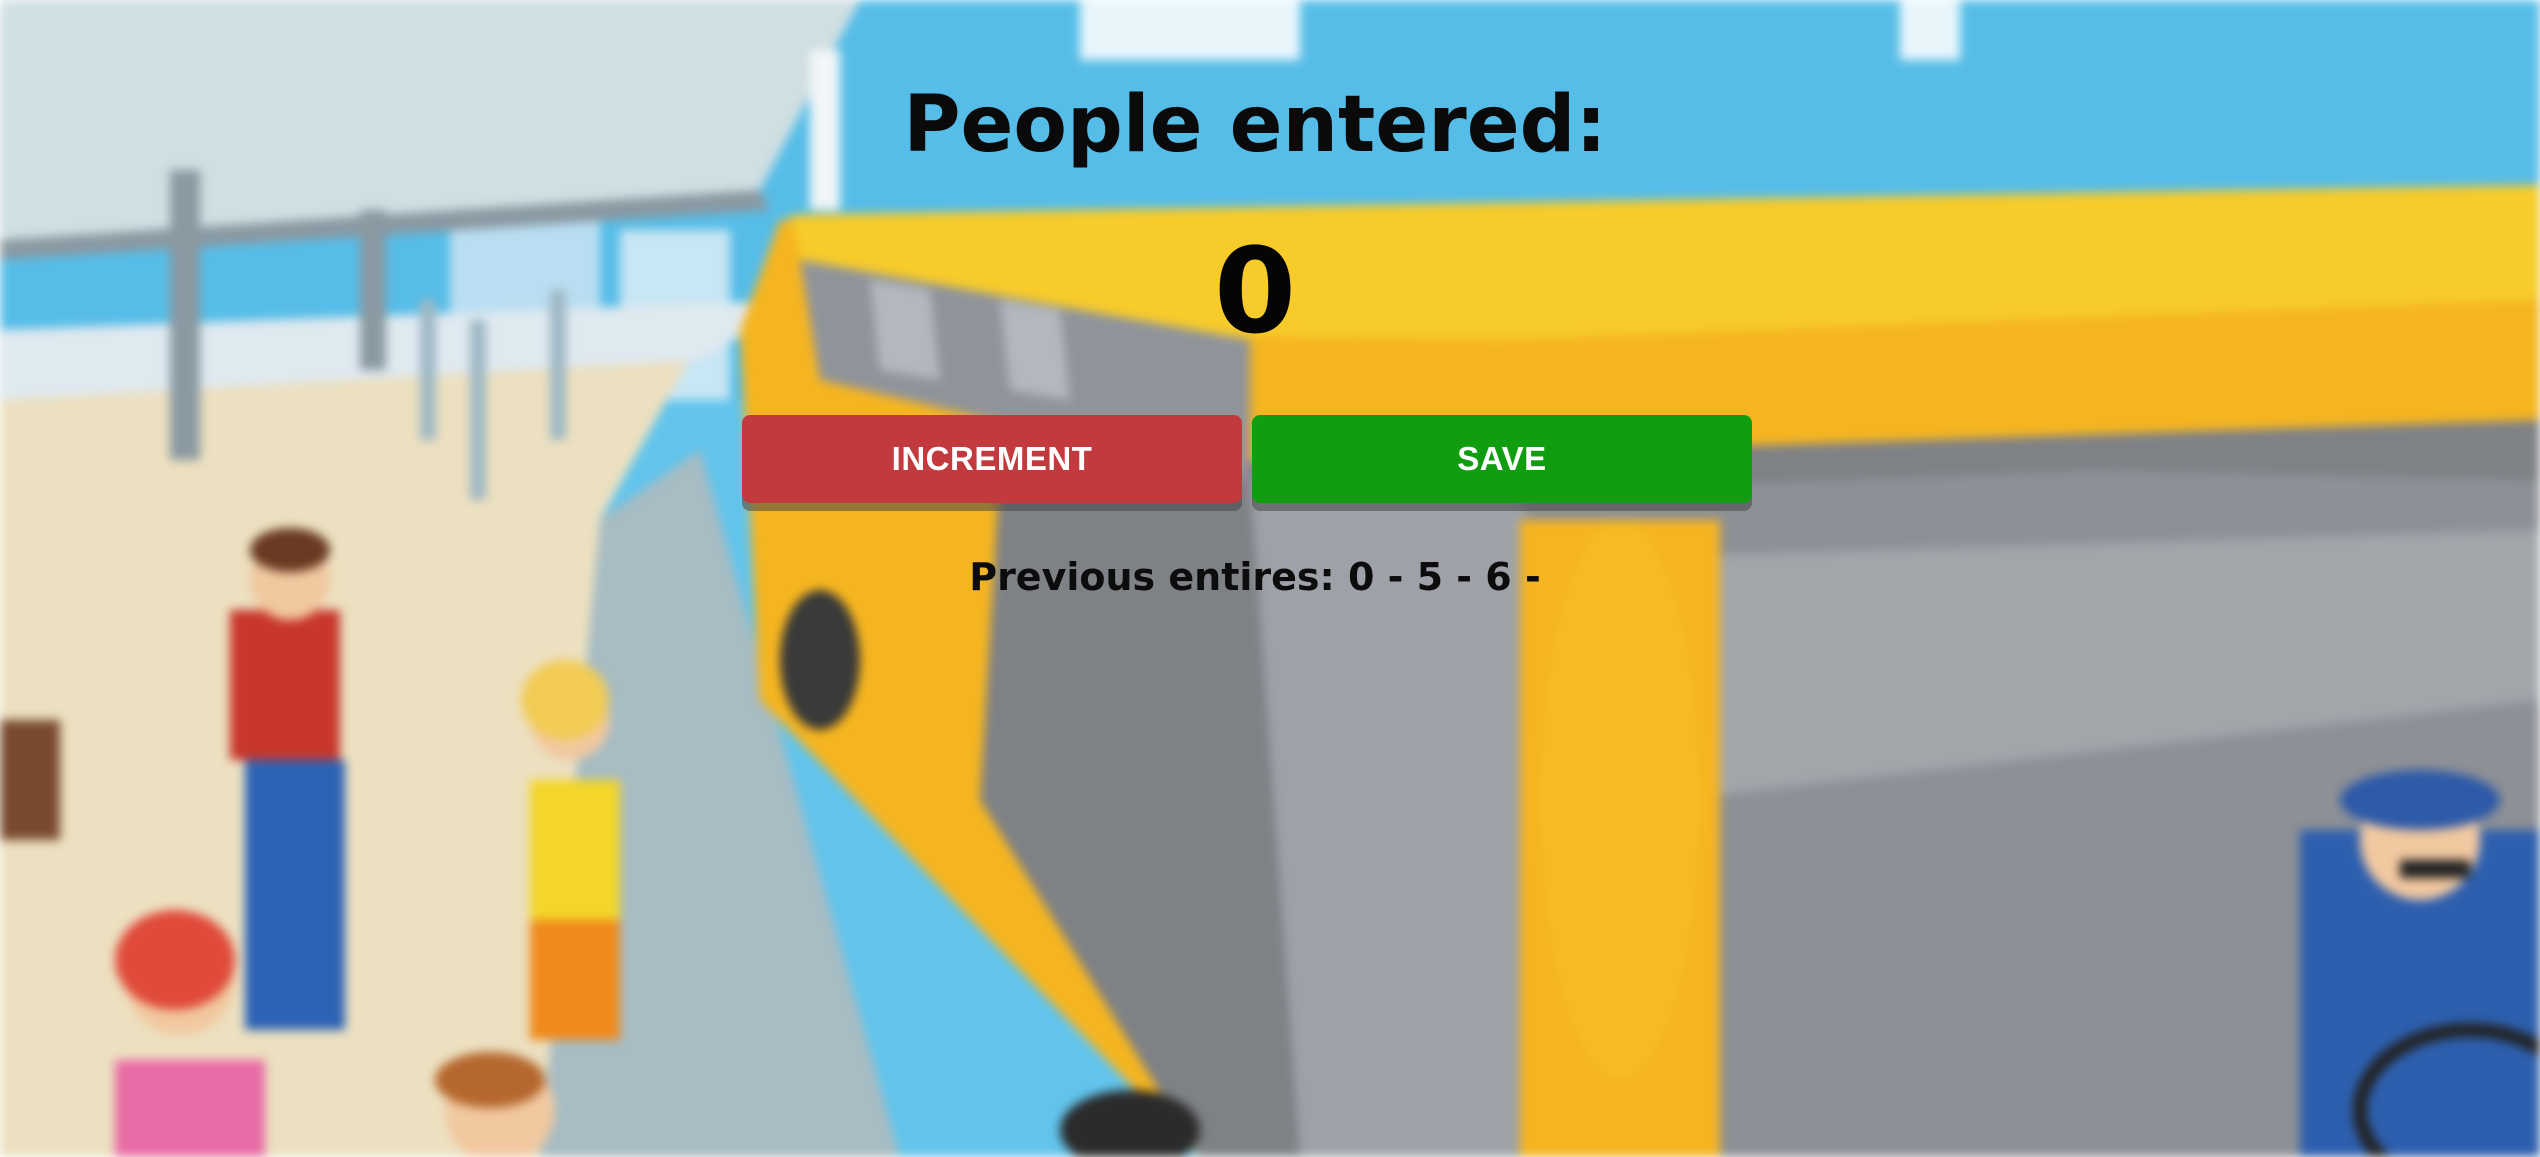 Image resolution: width=2540 pixels, height=1157 pixels. I want to click on previous-entries-values: 0 - 5 - 6 -, so click(1444, 577).